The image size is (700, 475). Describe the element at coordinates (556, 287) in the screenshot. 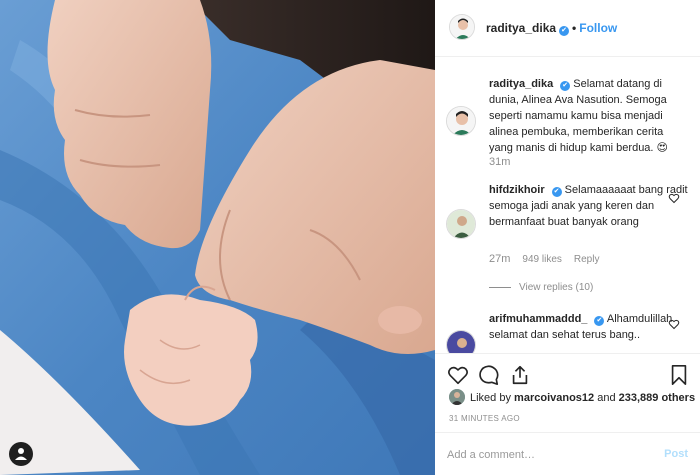

I see `view-replies-label: View replies (10)` at that location.